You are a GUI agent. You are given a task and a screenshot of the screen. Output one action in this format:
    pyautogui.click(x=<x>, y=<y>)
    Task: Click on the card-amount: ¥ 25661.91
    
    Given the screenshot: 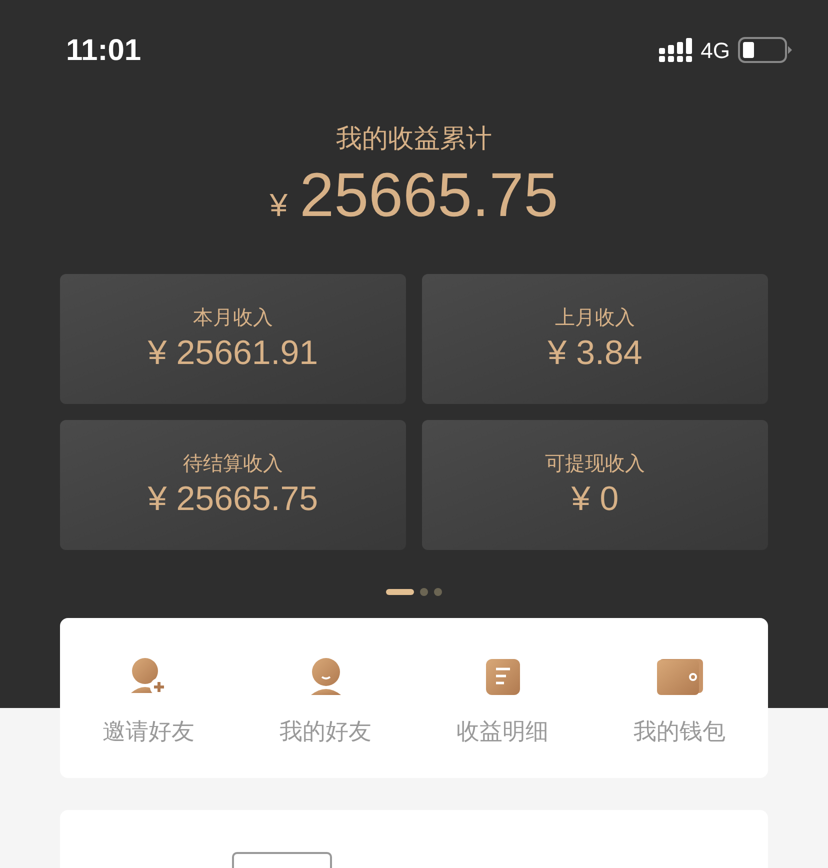 What is the action you would take?
    pyautogui.click(x=233, y=353)
    